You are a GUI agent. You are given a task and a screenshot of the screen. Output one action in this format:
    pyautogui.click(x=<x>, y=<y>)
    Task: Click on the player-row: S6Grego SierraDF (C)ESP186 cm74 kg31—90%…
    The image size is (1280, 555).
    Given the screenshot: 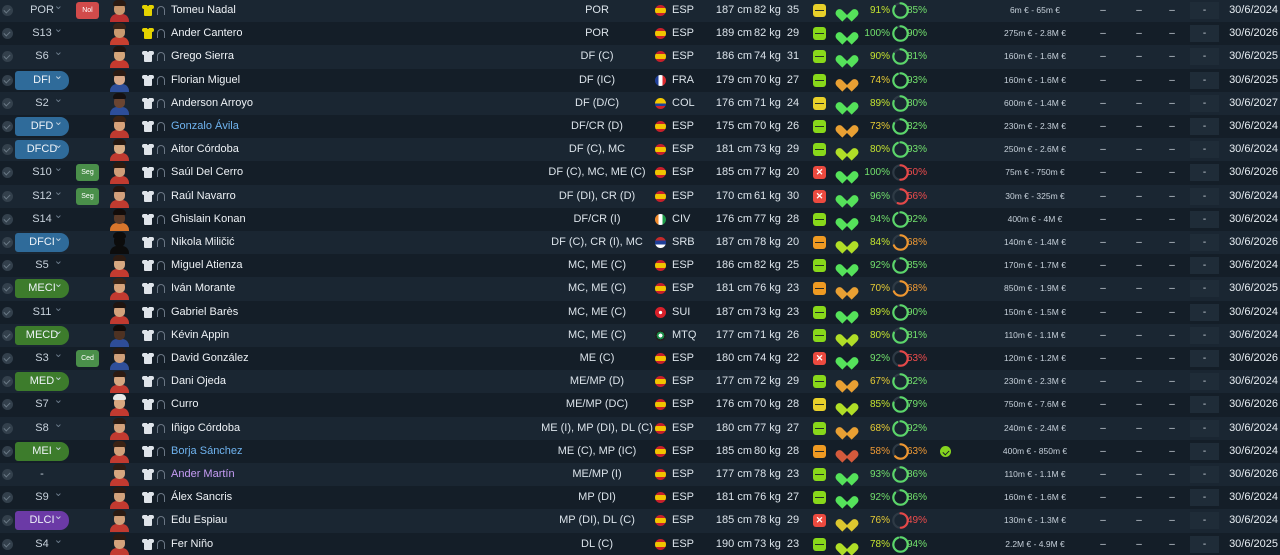 What is the action you would take?
    pyautogui.click(x=640, y=56)
    